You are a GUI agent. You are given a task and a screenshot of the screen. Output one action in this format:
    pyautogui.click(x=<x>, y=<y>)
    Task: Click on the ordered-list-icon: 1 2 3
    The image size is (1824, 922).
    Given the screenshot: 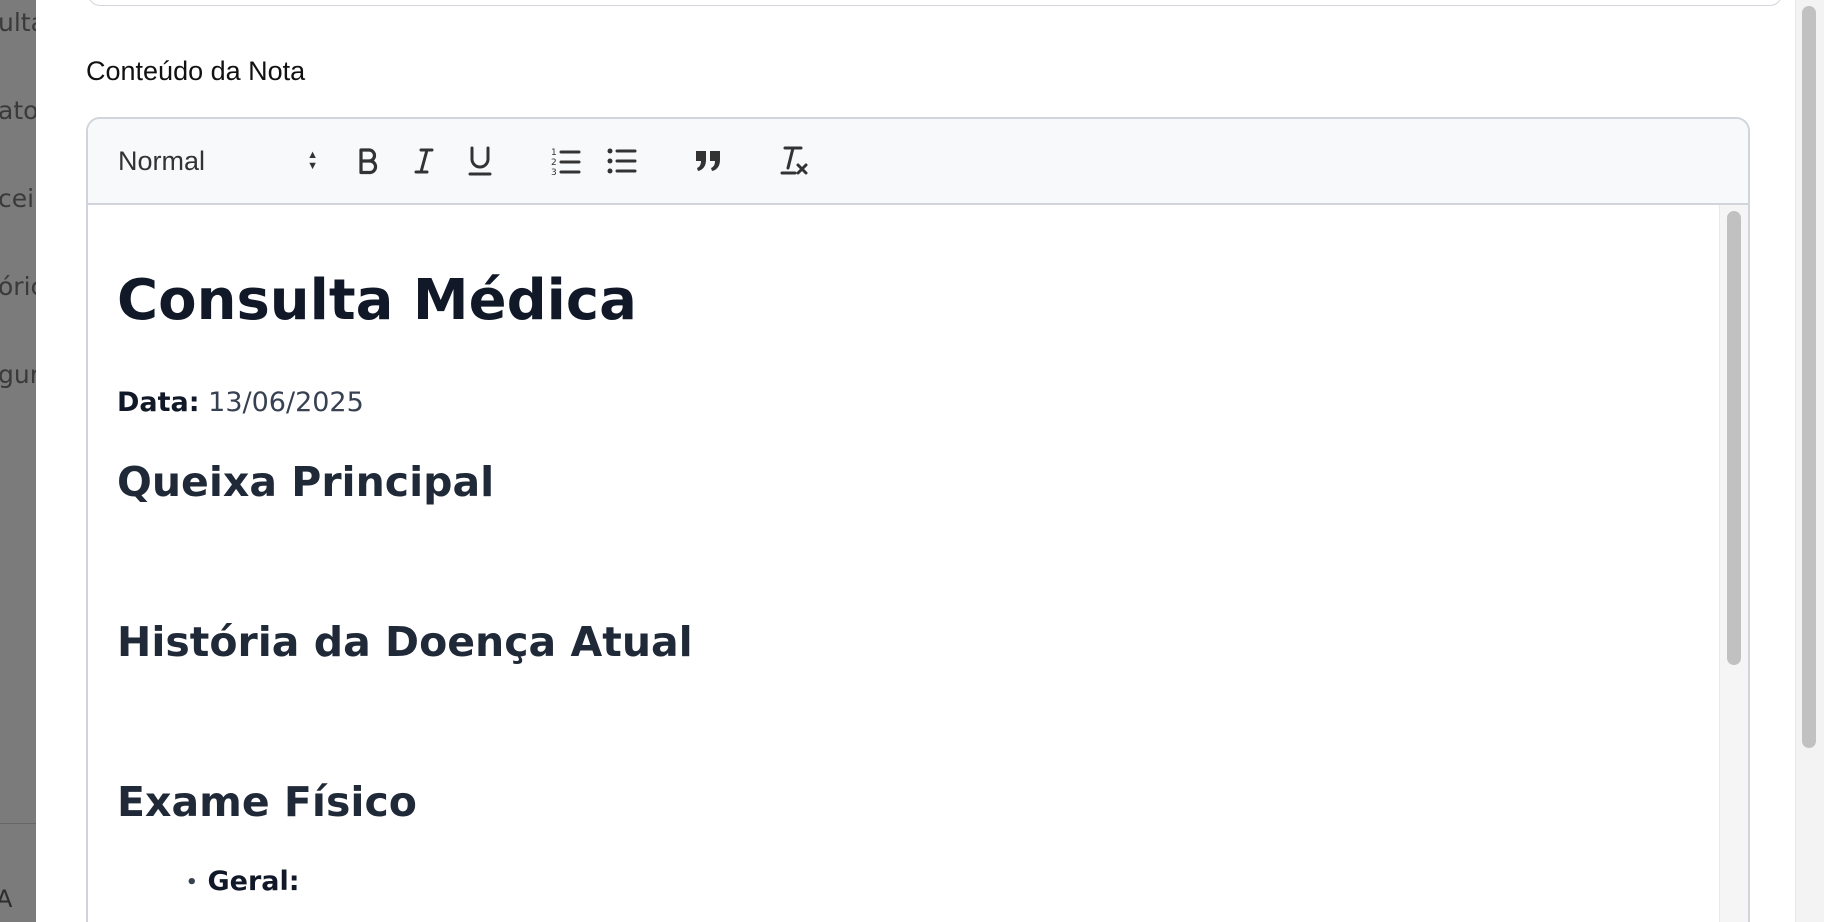 What is the action you would take?
    pyautogui.click(x=566, y=162)
    